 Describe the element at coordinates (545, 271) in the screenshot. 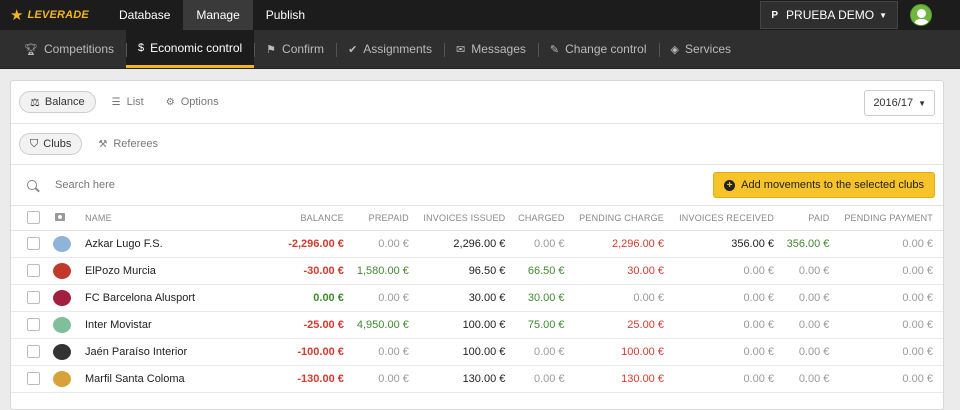

I see `charged-value: 66.50 €` at that location.